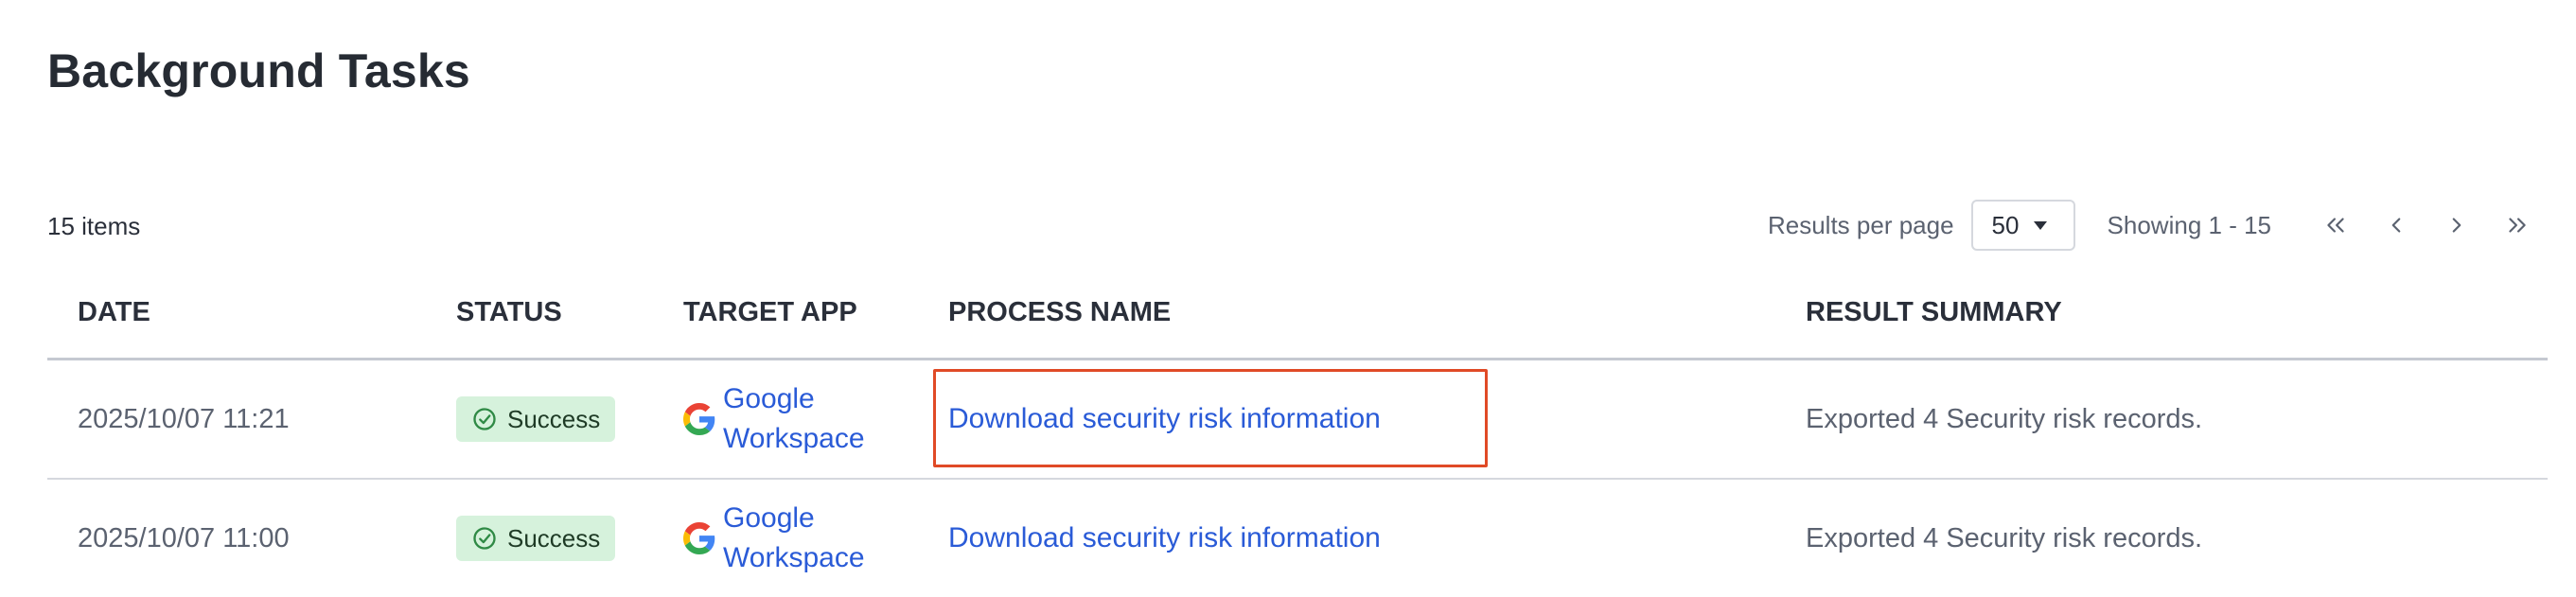 The image size is (2576, 597). I want to click on previous-page-button, so click(2396, 225).